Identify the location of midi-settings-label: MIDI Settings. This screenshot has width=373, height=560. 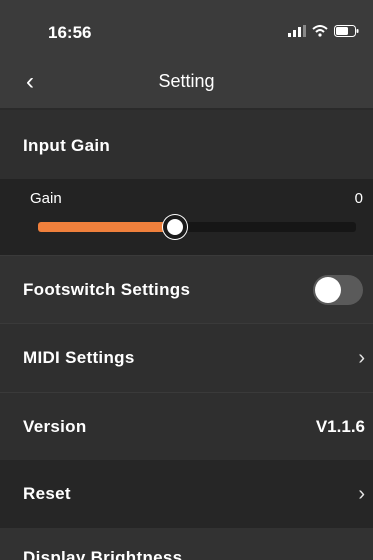
(79, 357).